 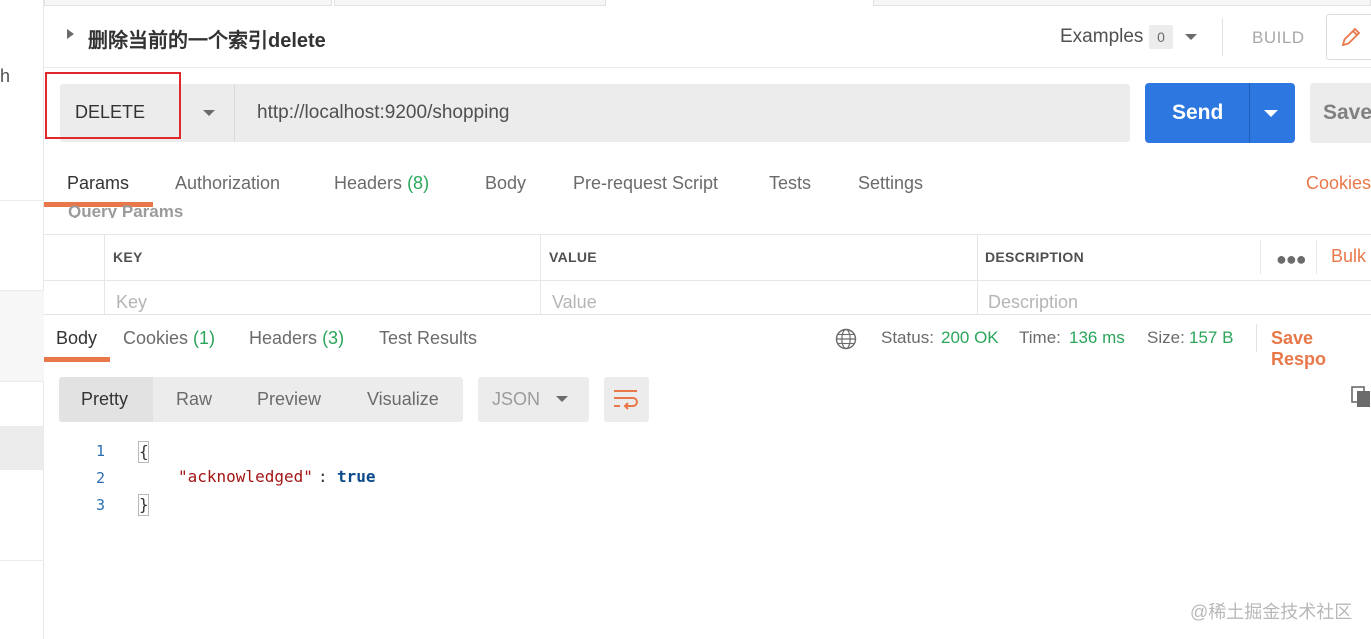 What do you see at coordinates (1321, 349) in the screenshot?
I see `save-response-button: Save Respo` at bounding box center [1321, 349].